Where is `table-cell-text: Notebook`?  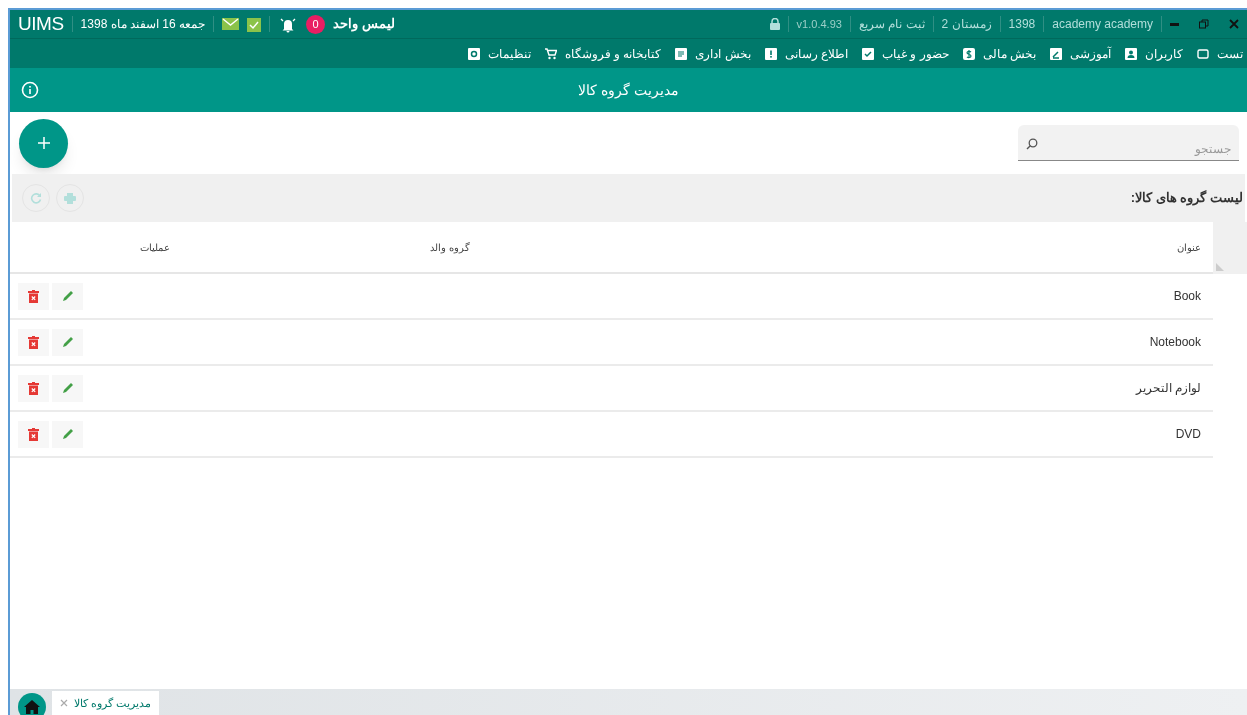
table-cell-text: Notebook is located at coordinates (1175, 342).